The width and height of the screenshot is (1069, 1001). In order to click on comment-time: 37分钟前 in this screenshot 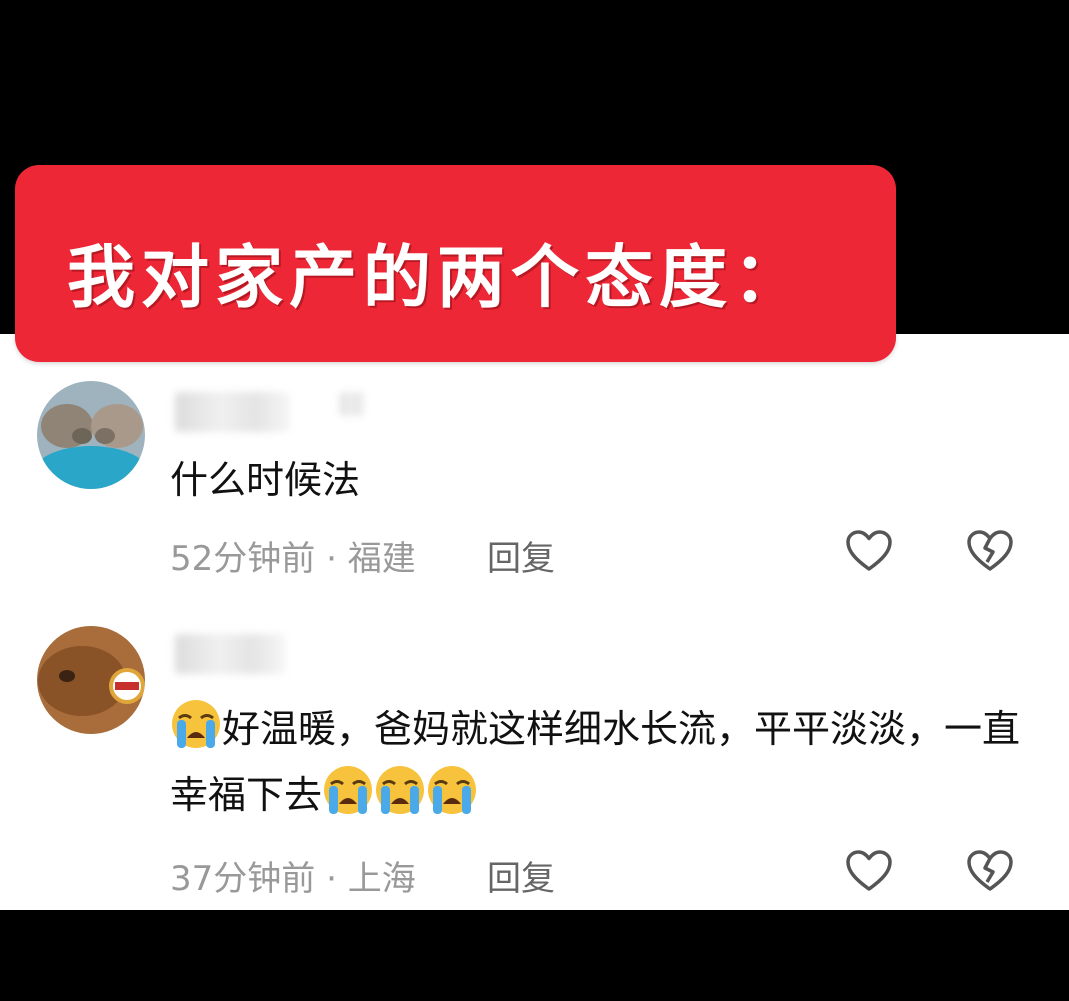, I will do `click(243, 879)`.